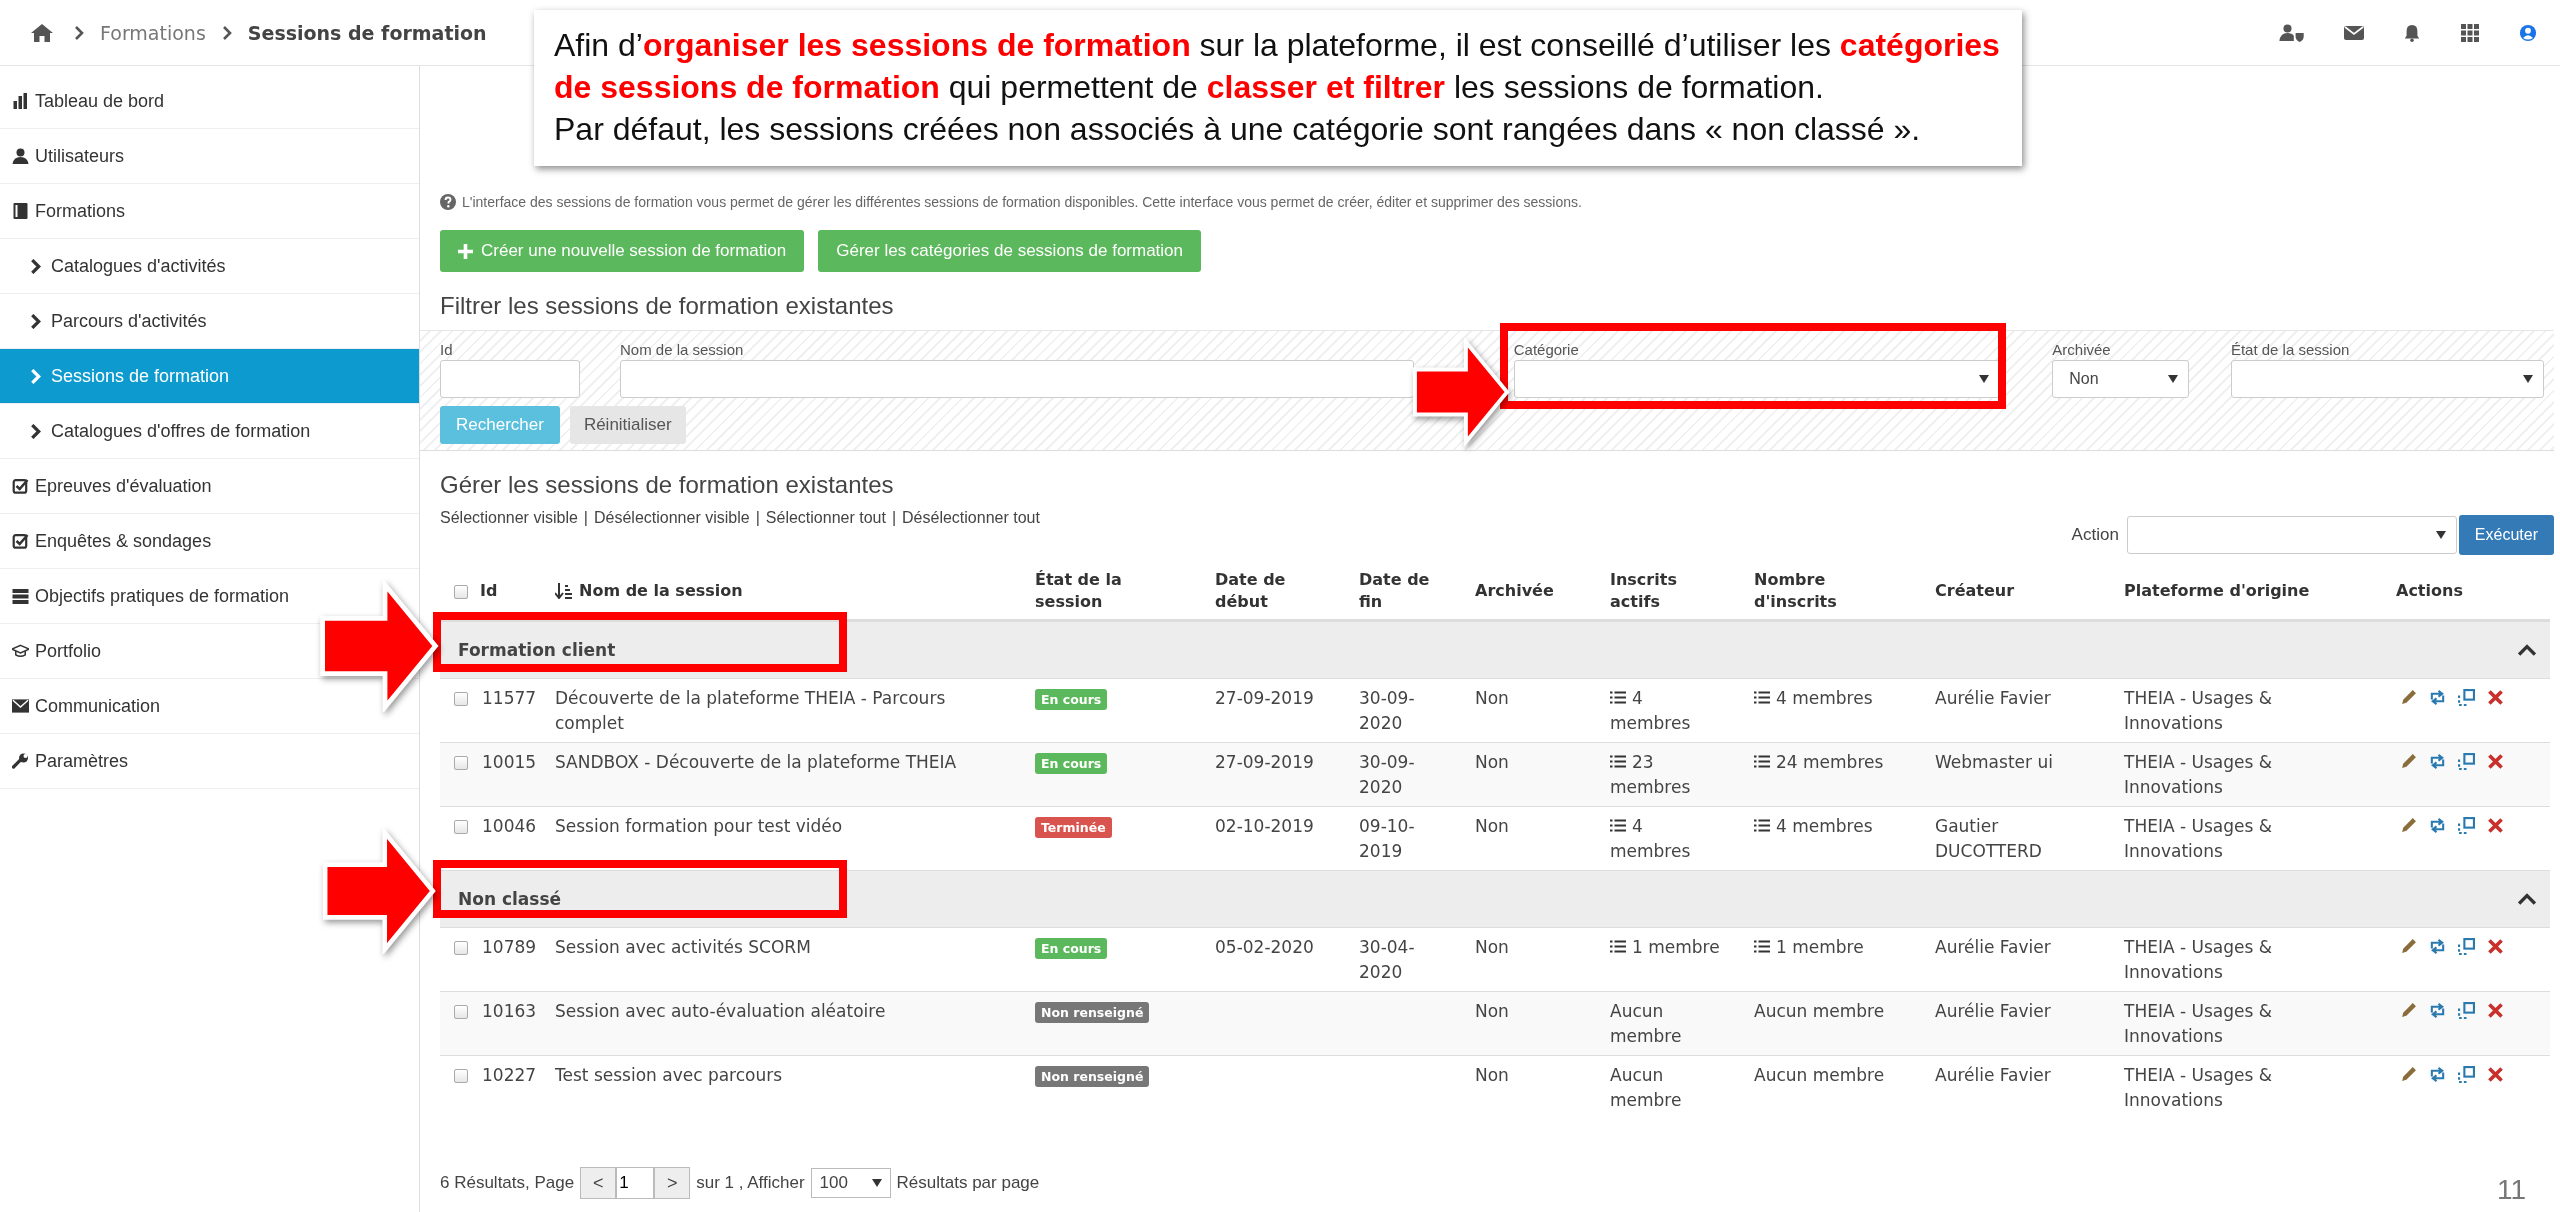  Describe the element at coordinates (1538, 591) in the screenshot. I see `column-header: Archivée` at that location.